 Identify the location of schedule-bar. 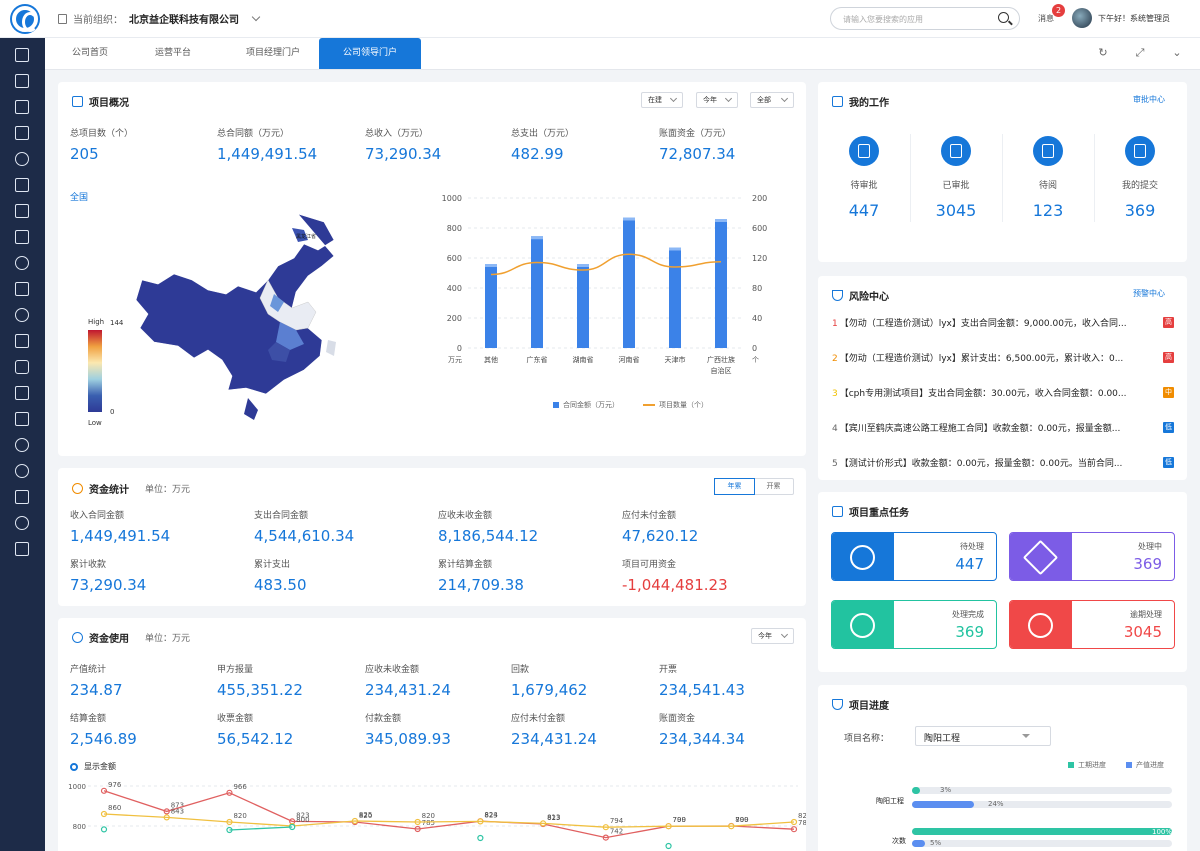
(1042, 831).